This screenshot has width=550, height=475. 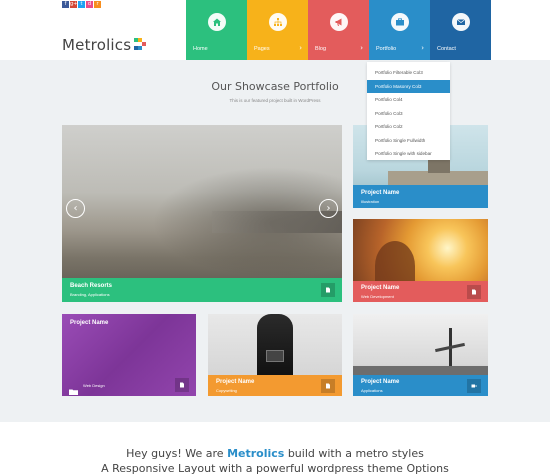 I want to click on social-links: f g+ t d r, so click(x=81, y=4).